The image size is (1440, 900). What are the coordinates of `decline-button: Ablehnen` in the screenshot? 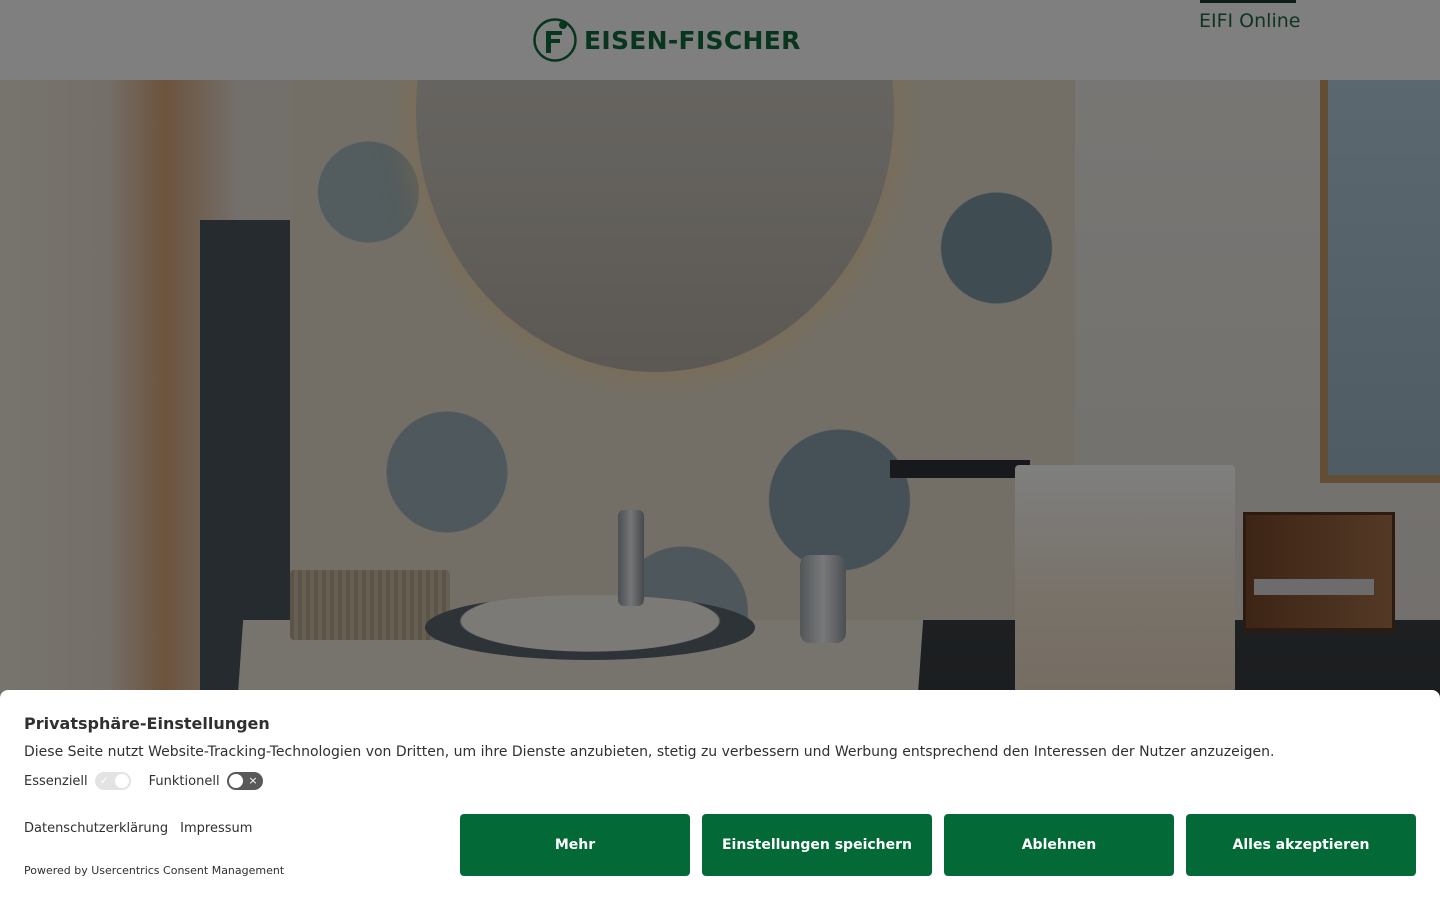 It's located at (1059, 845).